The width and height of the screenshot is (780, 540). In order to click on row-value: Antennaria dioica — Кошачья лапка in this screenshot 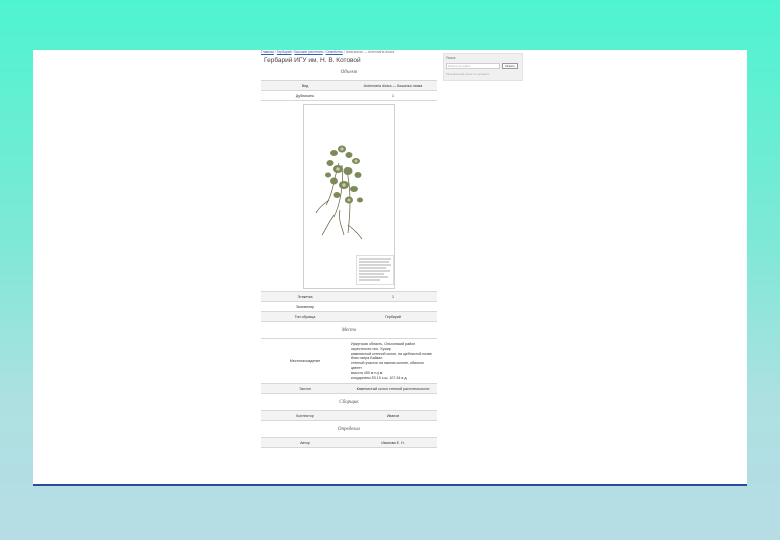, I will do `click(393, 85)`.